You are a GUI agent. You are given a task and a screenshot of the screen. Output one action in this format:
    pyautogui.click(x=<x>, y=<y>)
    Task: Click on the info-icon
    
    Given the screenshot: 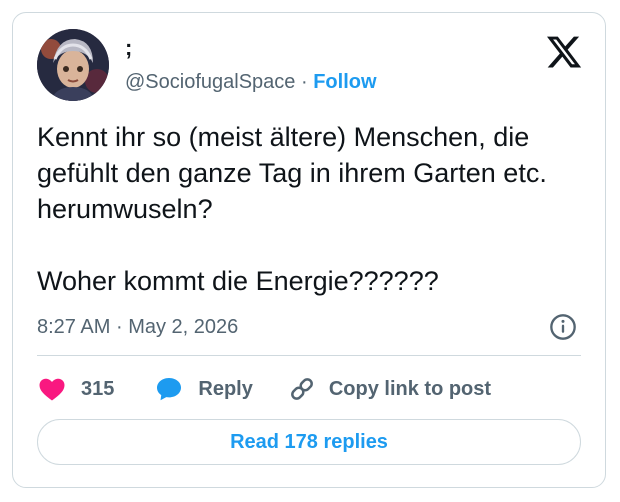 What is the action you would take?
    pyautogui.click(x=563, y=327)
    